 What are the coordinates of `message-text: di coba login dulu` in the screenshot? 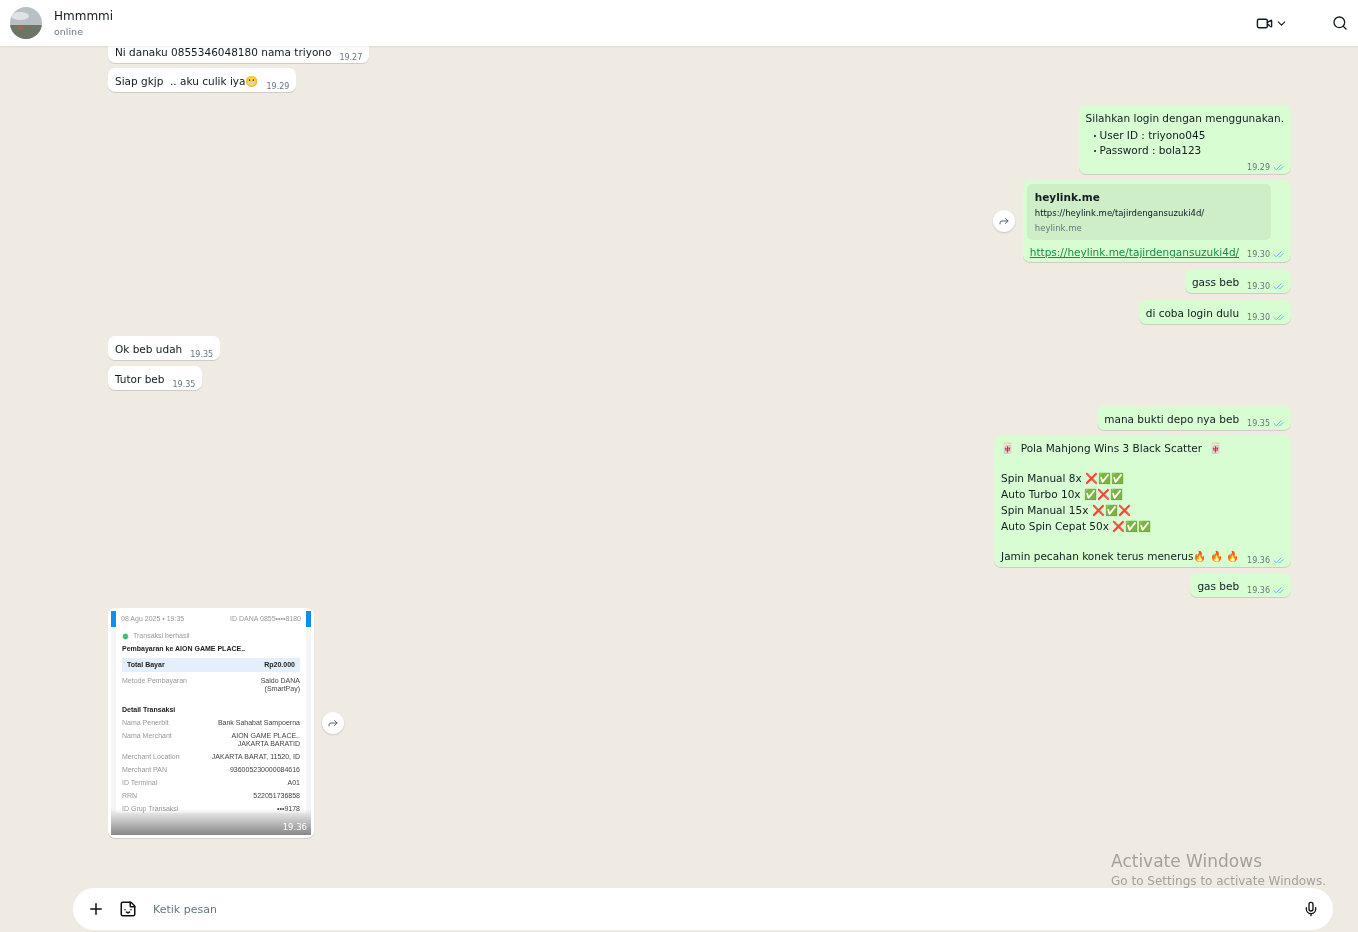 It's located at (1192, 313).